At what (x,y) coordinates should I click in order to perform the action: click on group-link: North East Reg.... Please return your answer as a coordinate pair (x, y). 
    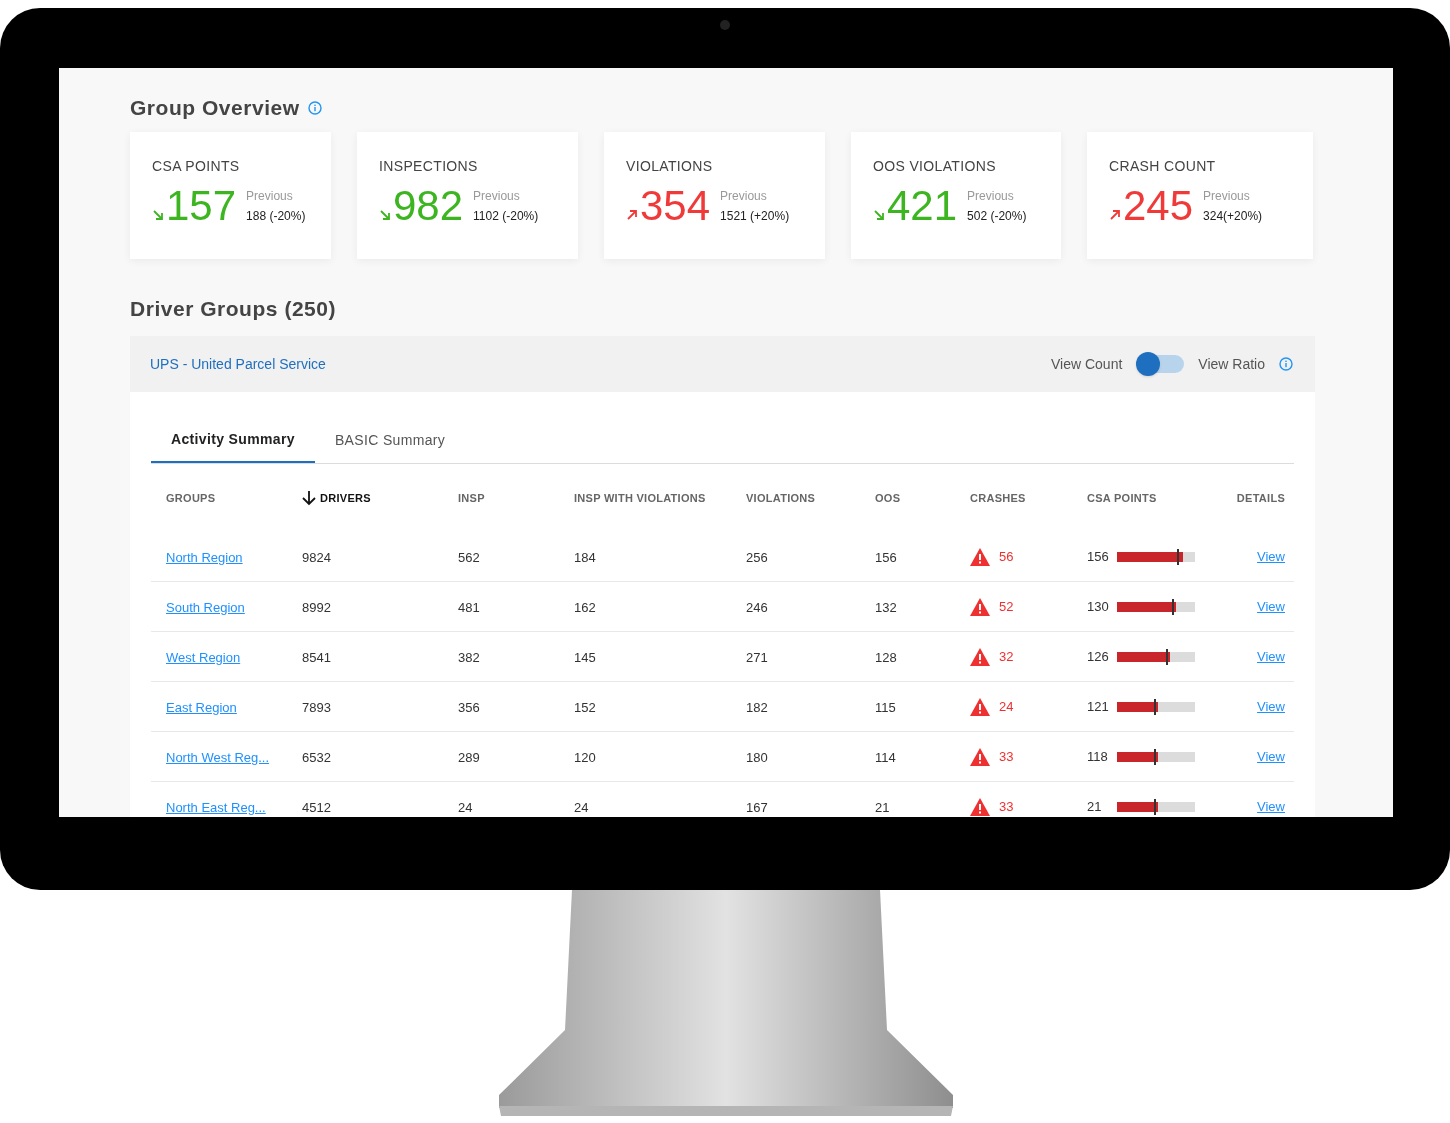
    Looking at the image, I should click on (216, 807).